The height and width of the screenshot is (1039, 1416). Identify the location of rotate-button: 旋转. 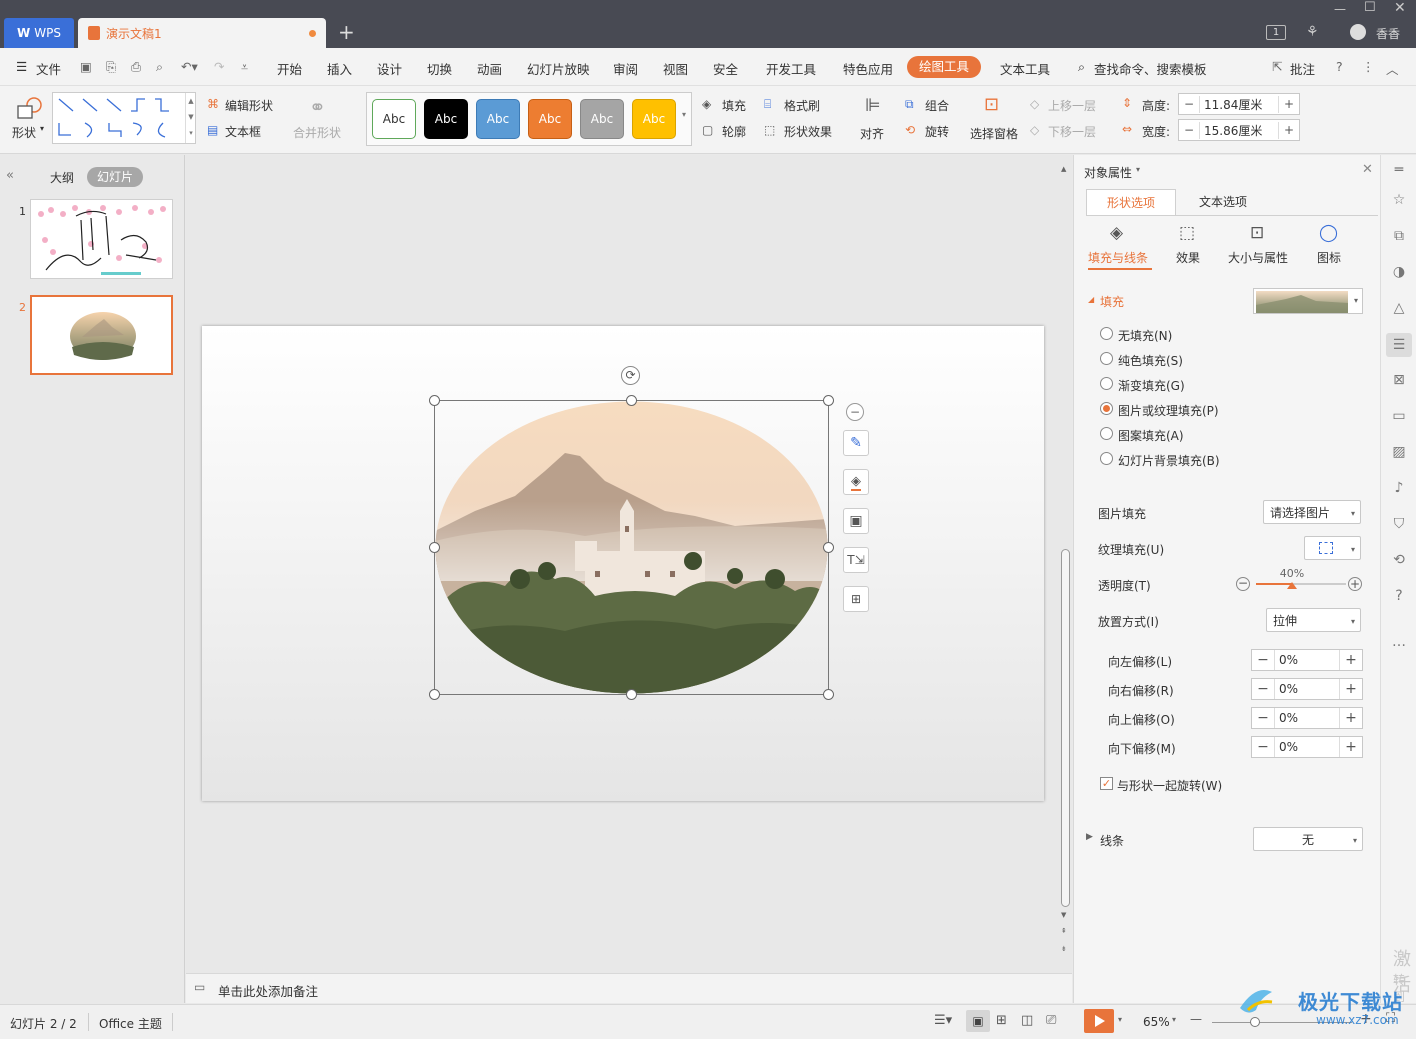
(937, 131).